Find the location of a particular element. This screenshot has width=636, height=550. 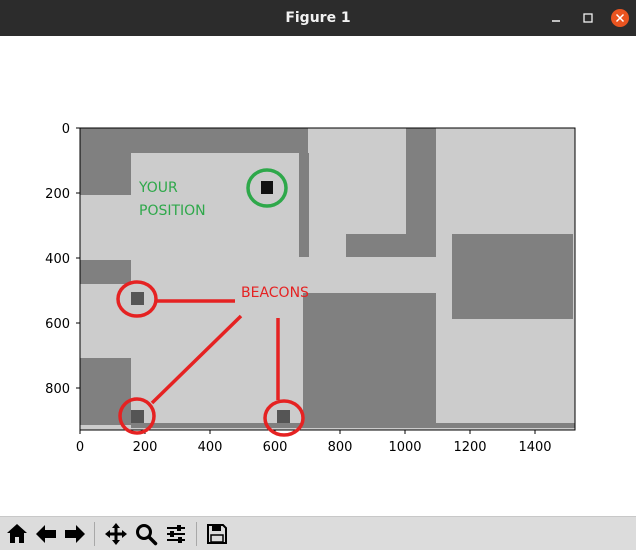

close-icon is located at coordinates (620, 18).